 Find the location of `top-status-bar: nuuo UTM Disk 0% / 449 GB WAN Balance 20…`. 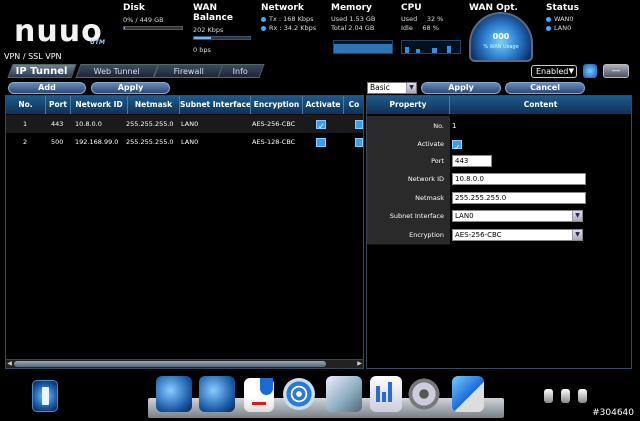

top-status-bar: nuuo UTM Disk 0% / 449 GB WAN Balance 20… is located at coordinates (320, 31).